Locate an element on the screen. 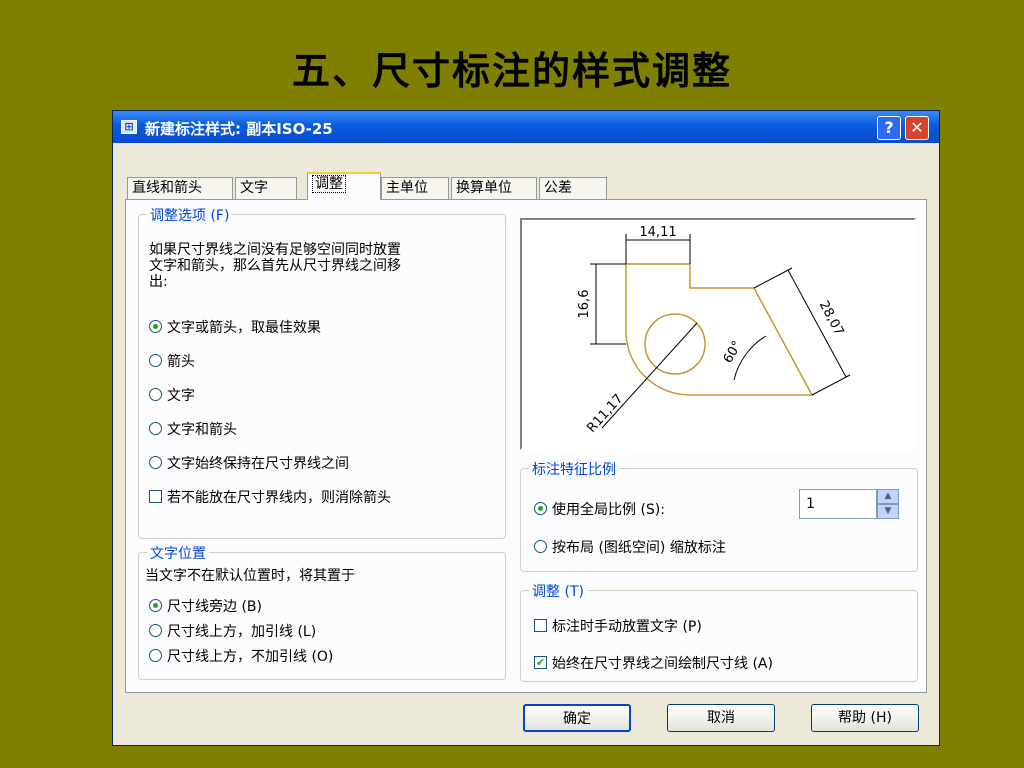  tab-alternate-units: 换算单位 is located at coordinates (494, 188).